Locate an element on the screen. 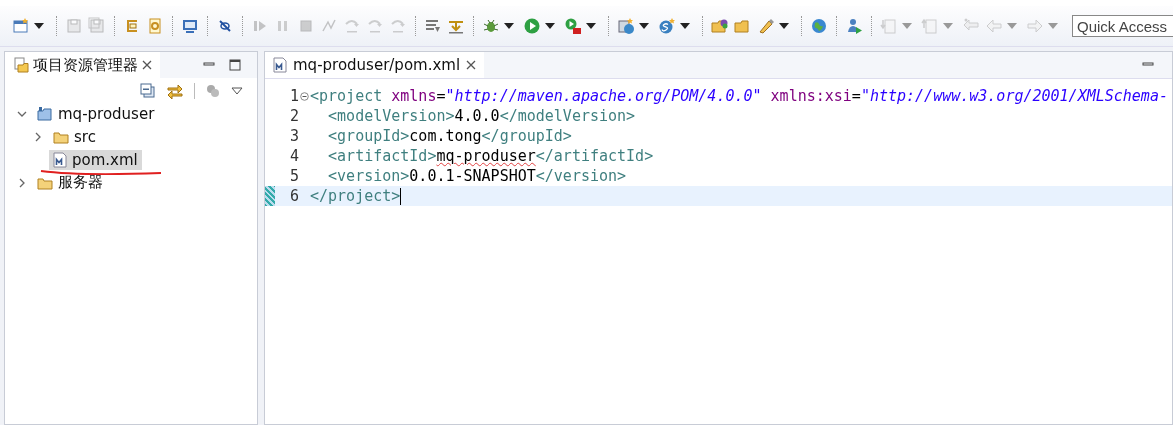  project-folder-icon is located at coordinates (45, 113).